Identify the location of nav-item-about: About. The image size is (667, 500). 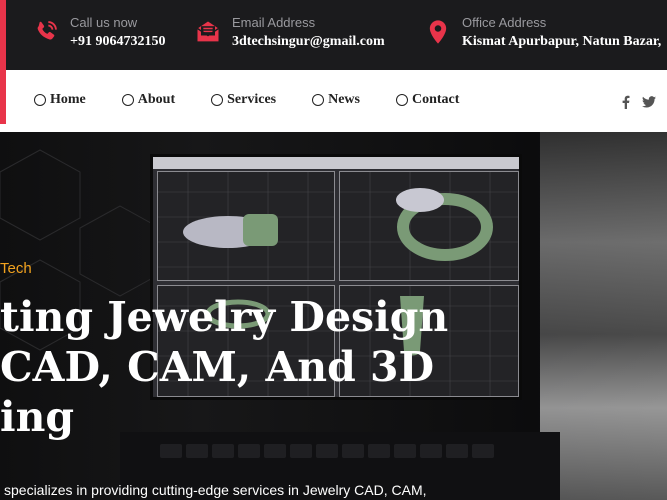
(148, 100).